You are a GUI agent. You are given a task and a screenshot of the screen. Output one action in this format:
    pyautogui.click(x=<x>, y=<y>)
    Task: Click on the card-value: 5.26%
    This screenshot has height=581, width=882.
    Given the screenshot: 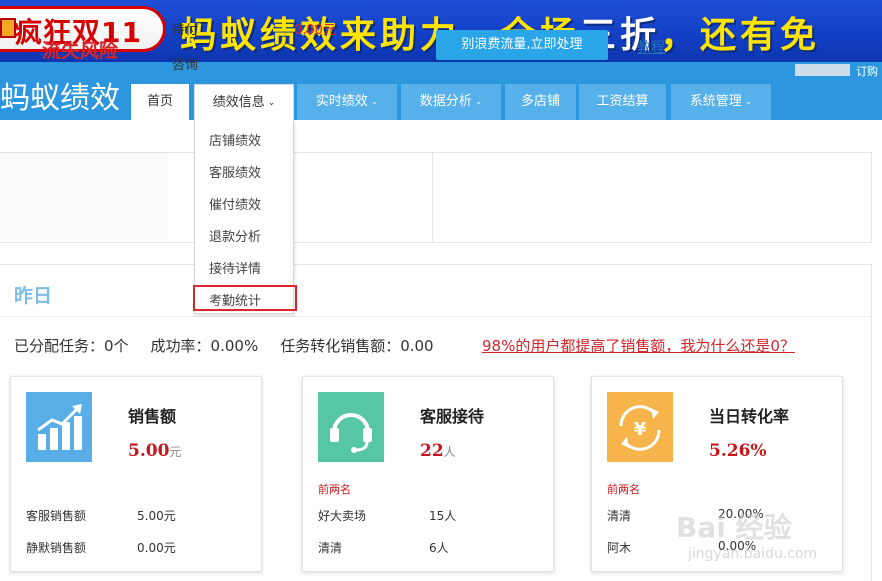 What is the action you would take?
    pyautogui.click(x=738, y=451)
    